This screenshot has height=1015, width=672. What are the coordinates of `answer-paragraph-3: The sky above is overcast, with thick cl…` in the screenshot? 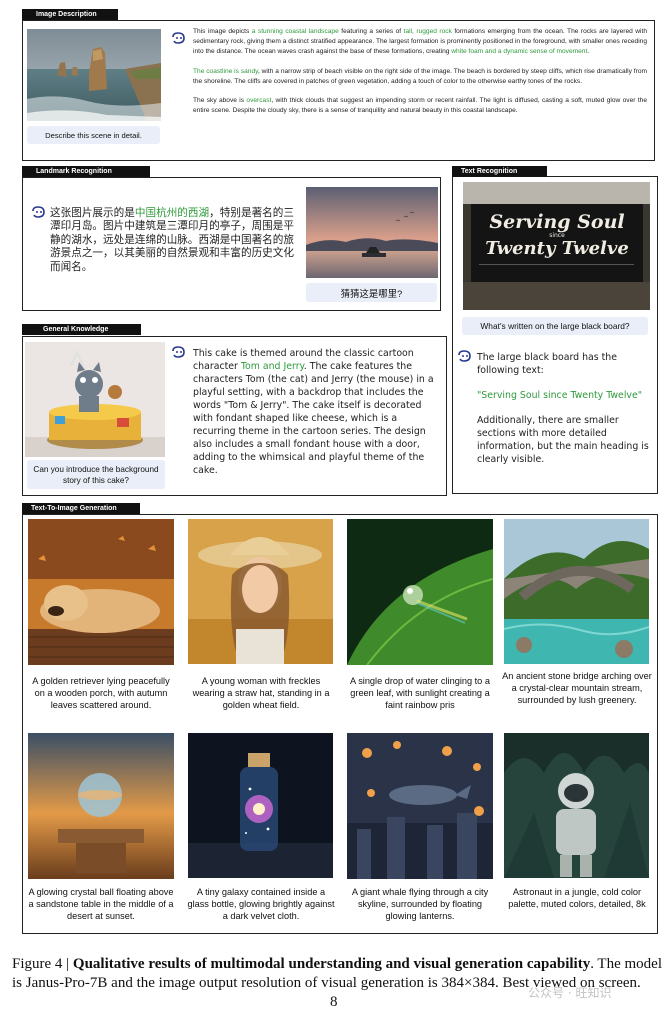 It's located at (420, 106).